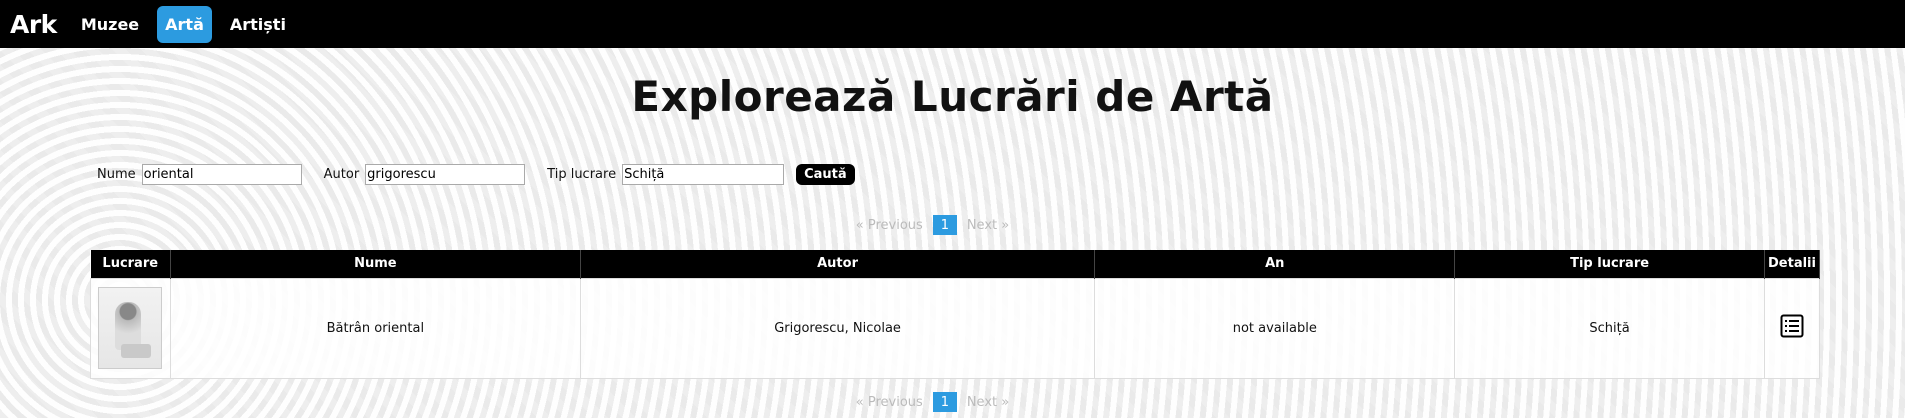  What do you see at coordinates (703, 174) in the screenshot?
I see `type-filter-input` at bounding box center [703, 174].